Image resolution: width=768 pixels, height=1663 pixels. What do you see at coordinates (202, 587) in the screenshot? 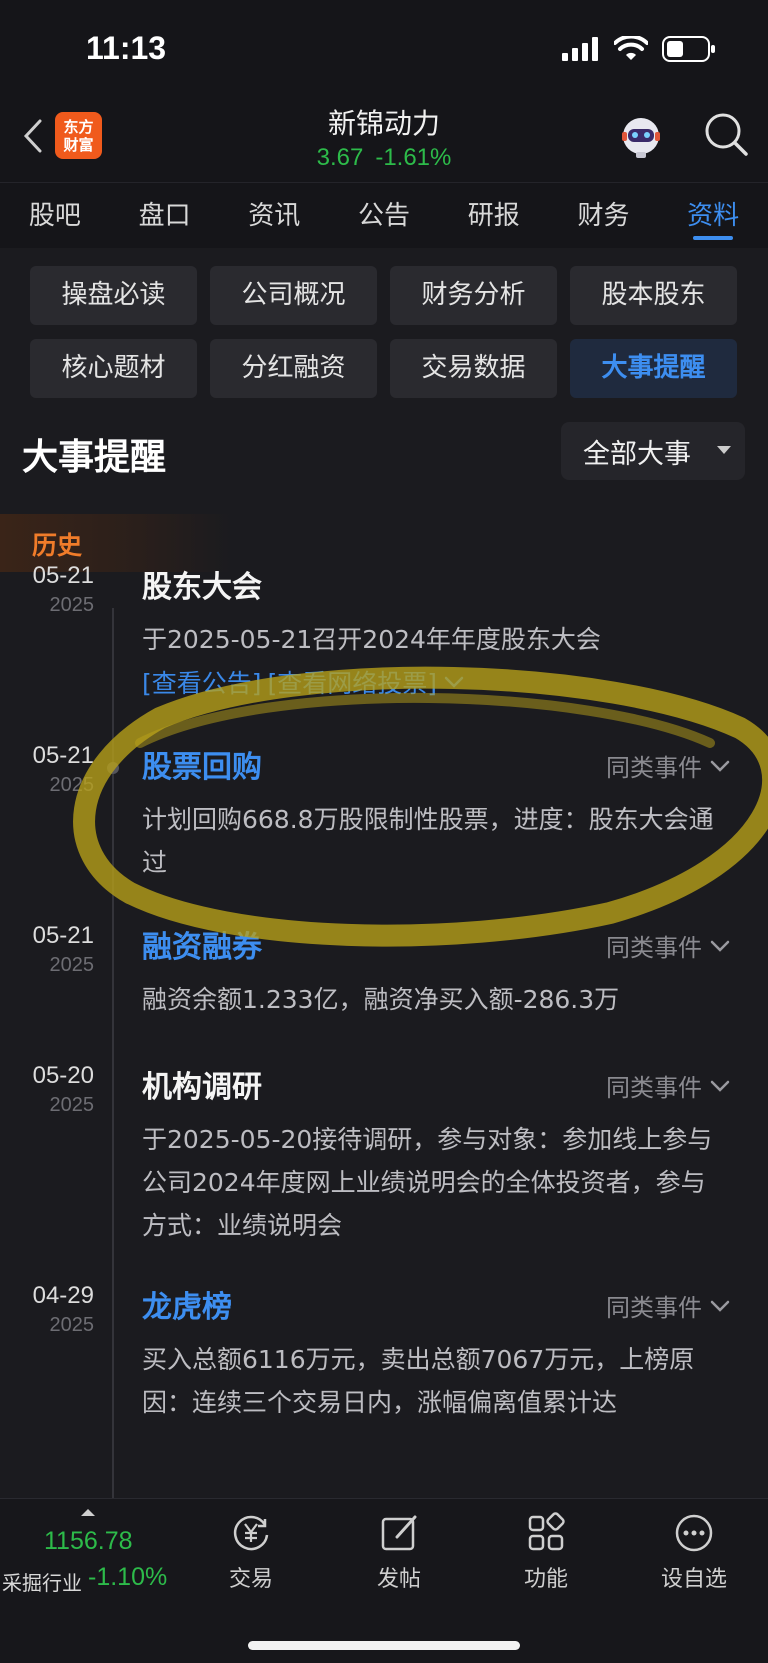
I see `event-title: 股东大会` at bounding box center [202, 587].